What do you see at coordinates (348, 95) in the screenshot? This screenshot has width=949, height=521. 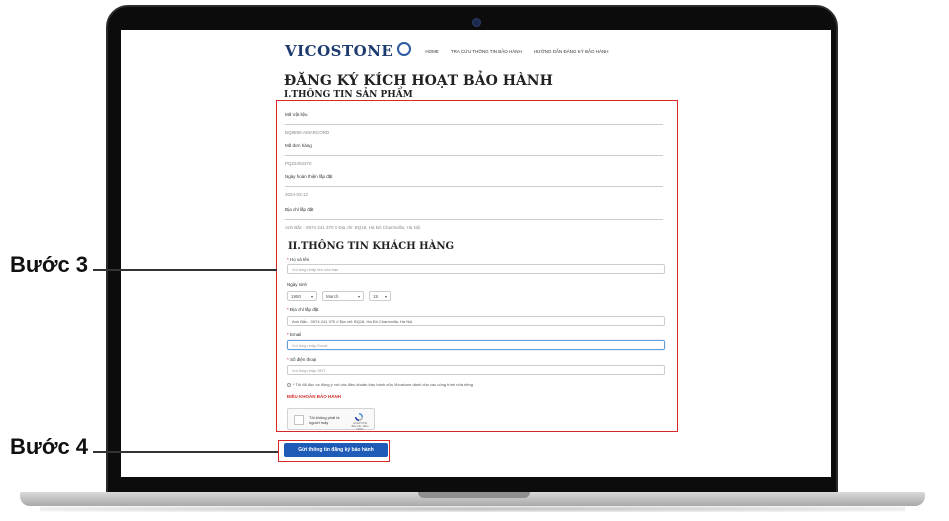 I see `section-product-title: I.THÔNG TIN SẢN PHẨM` at bounding box center [348, 95].